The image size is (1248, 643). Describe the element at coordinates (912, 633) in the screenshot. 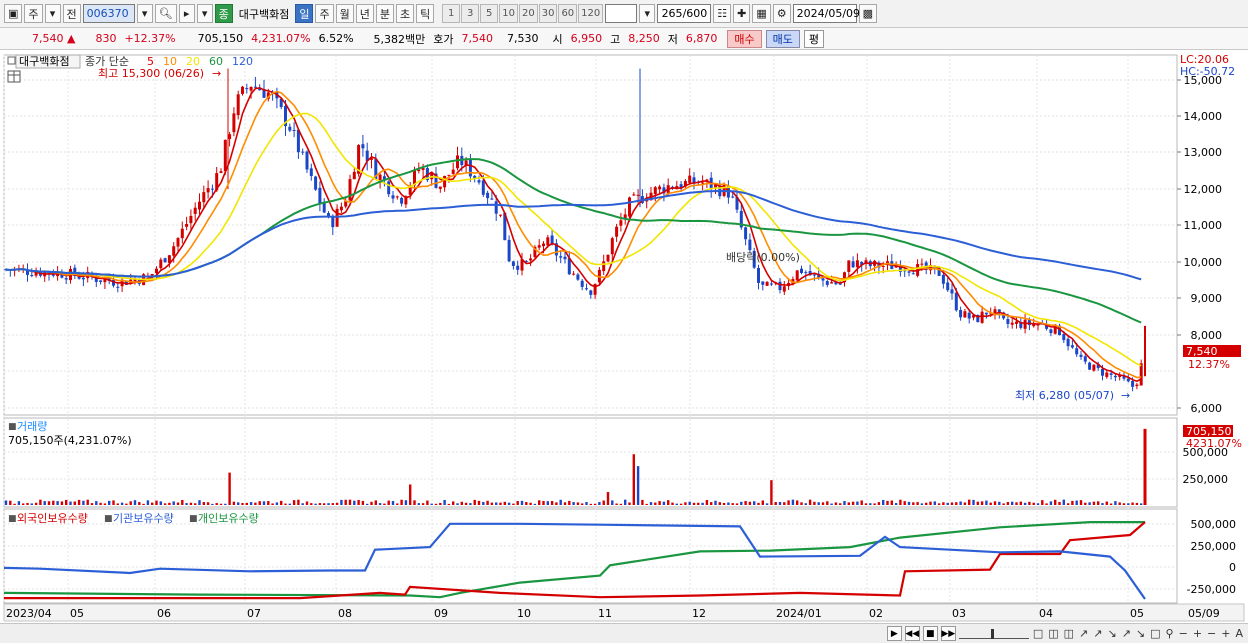

I see `rewind-icon: ◀◀` at that location.